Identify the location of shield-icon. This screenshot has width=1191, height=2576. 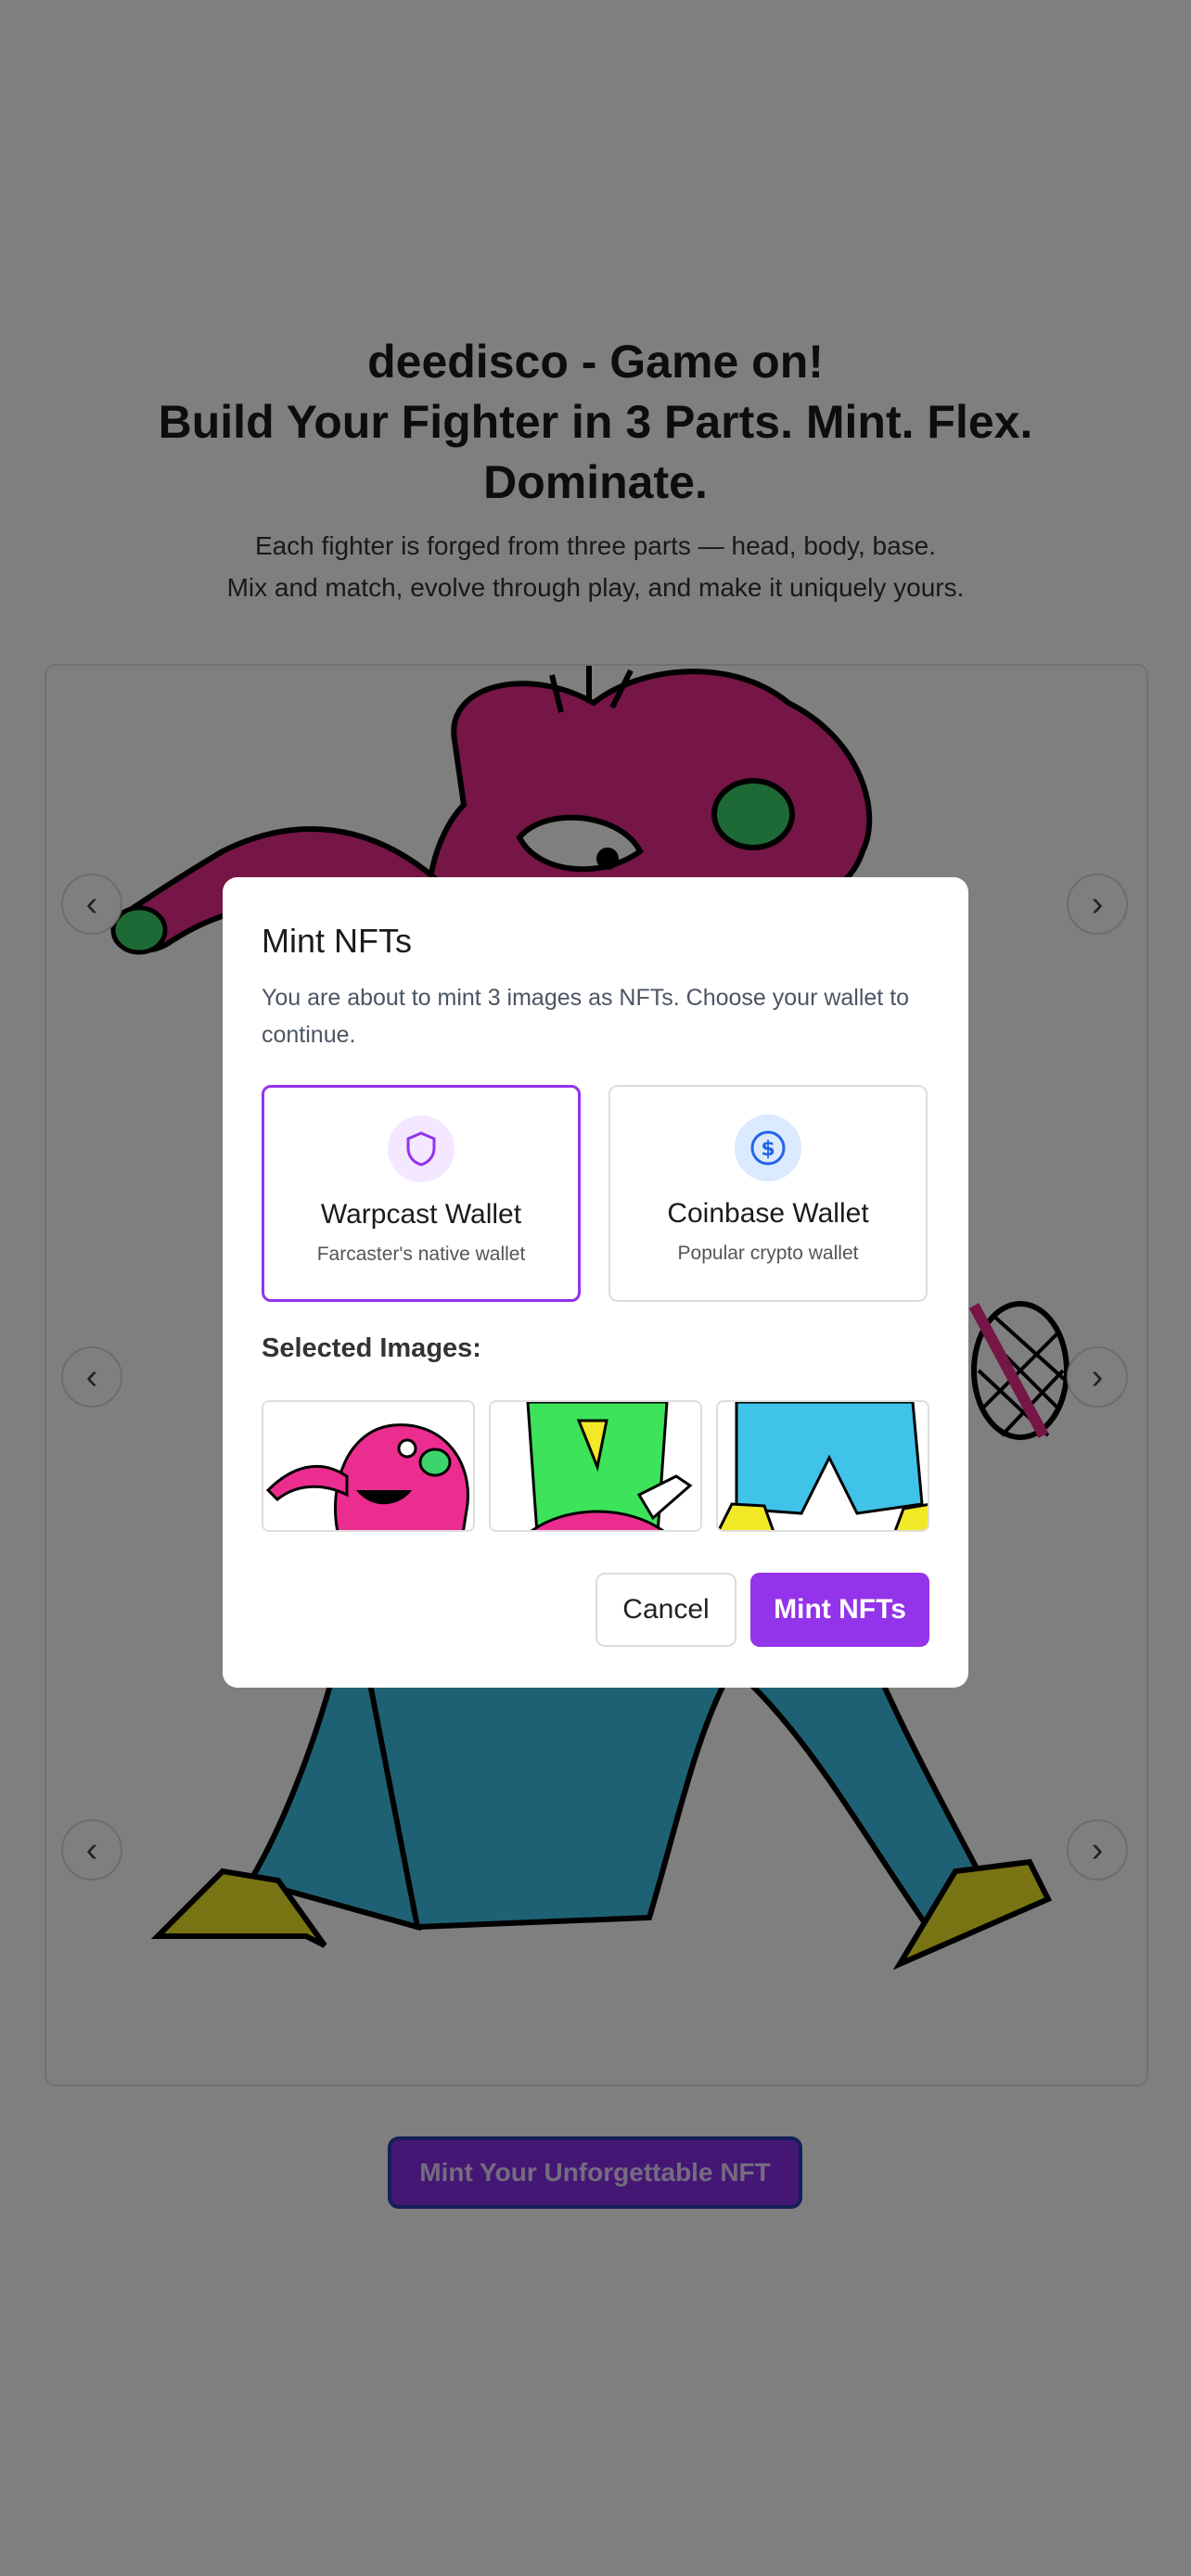
(421, 1149).